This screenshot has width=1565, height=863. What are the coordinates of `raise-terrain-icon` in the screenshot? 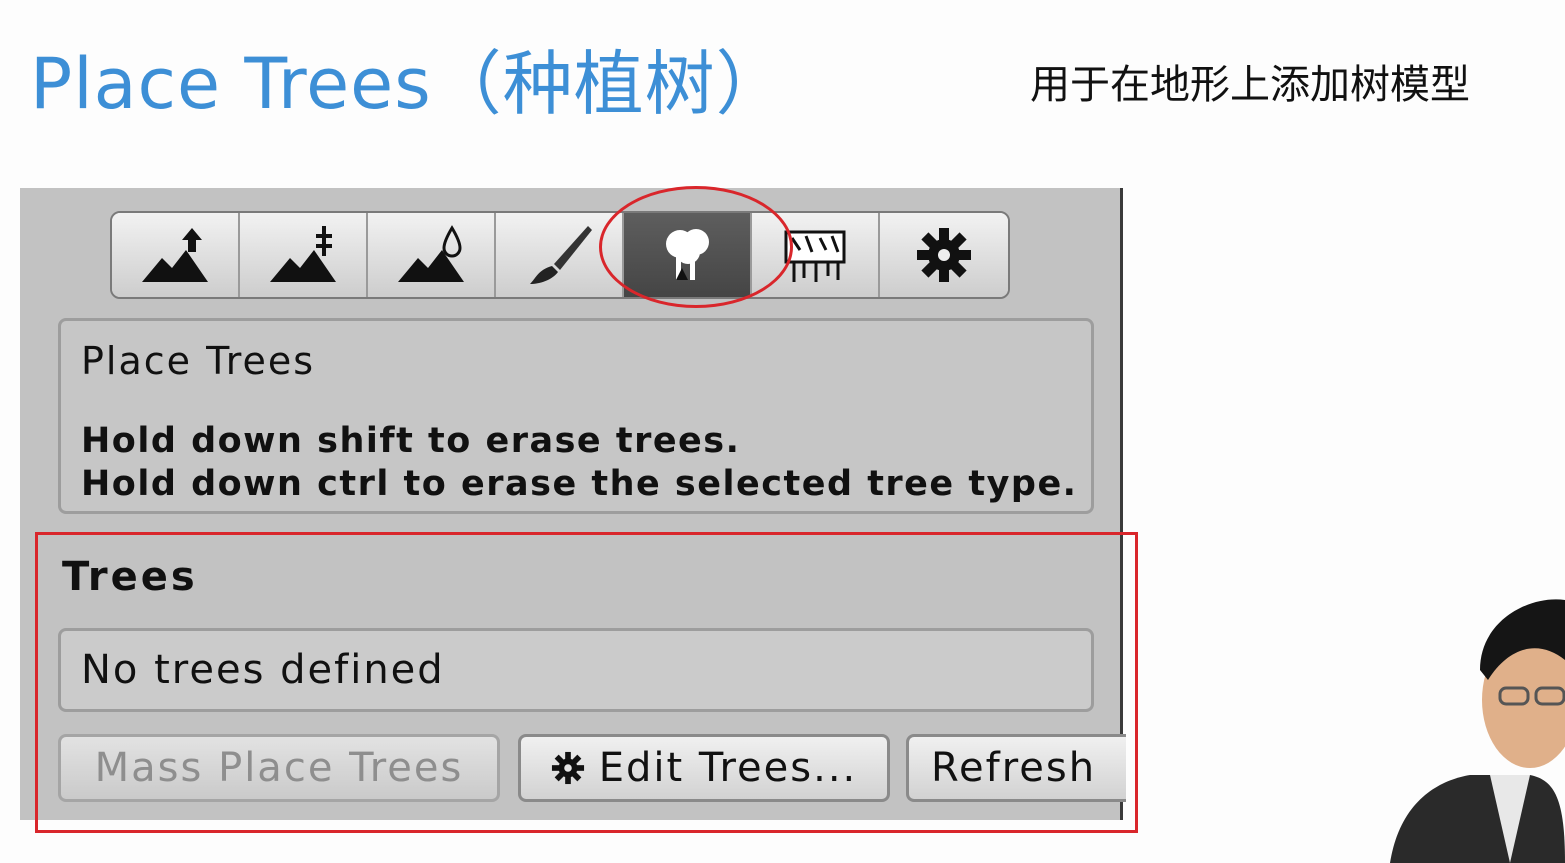 It's located at (175, 255).